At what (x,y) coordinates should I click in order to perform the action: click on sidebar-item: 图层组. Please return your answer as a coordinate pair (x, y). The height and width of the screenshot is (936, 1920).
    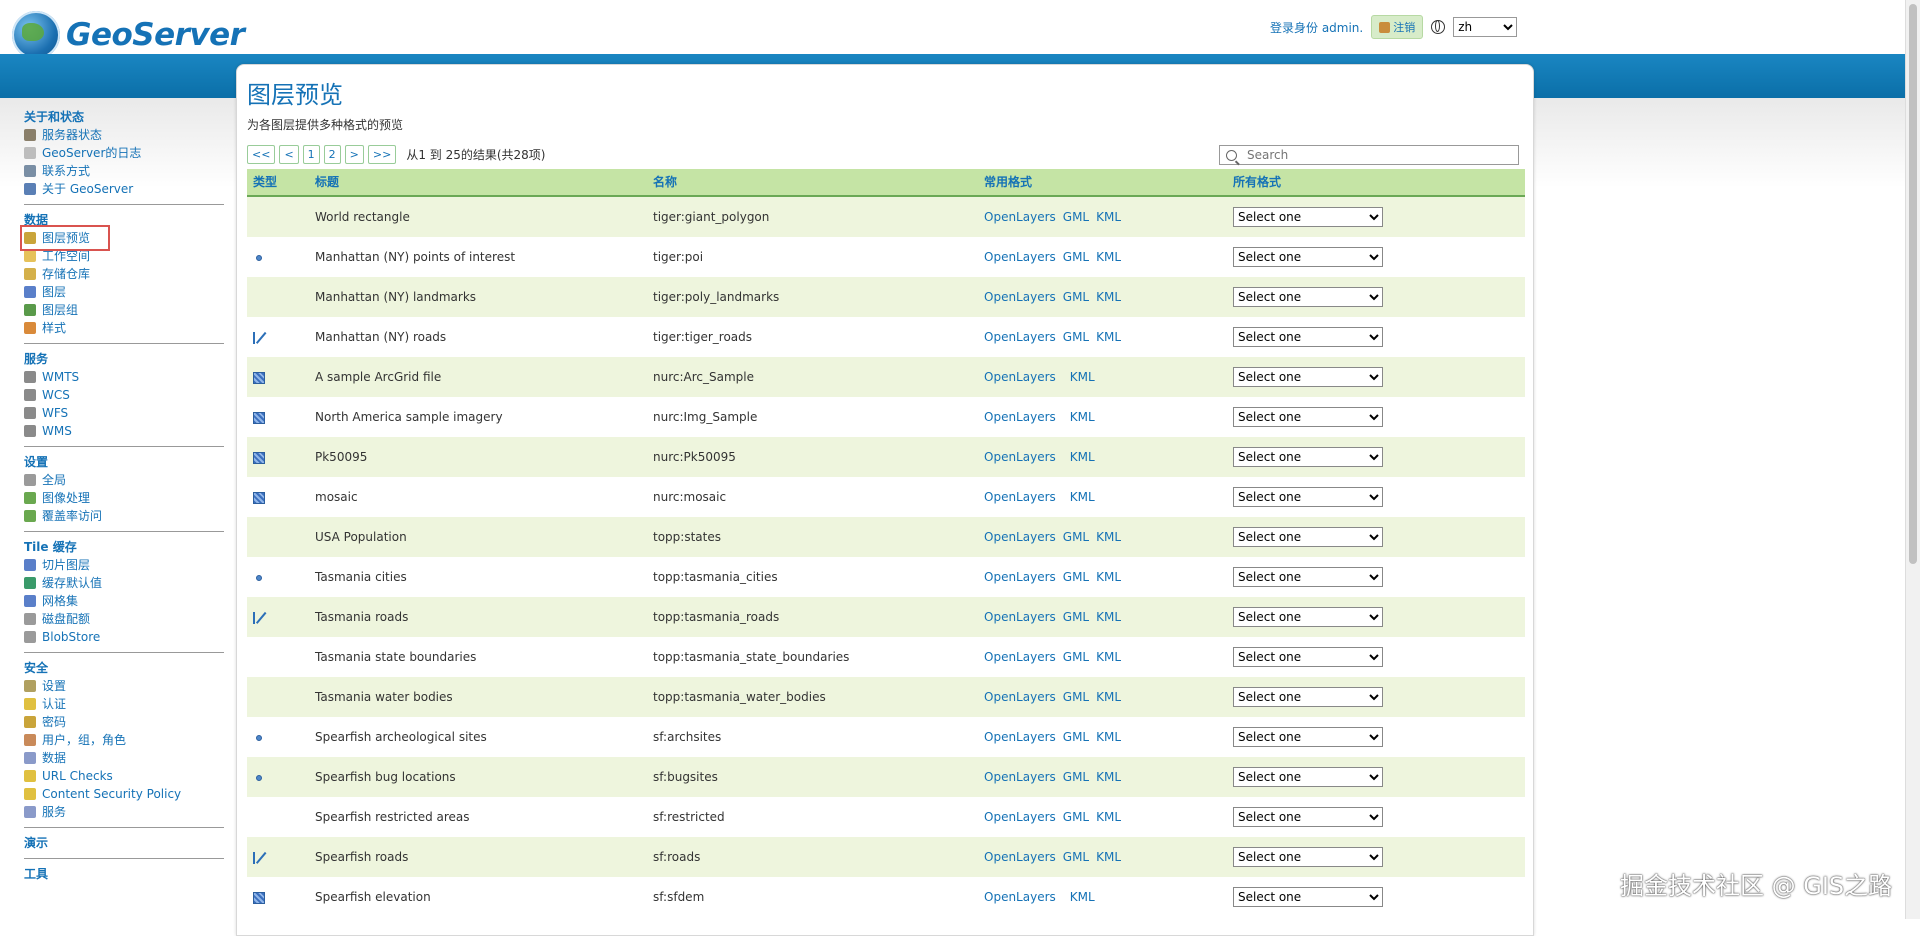
    Looking at the image, I should click on (124, 310).